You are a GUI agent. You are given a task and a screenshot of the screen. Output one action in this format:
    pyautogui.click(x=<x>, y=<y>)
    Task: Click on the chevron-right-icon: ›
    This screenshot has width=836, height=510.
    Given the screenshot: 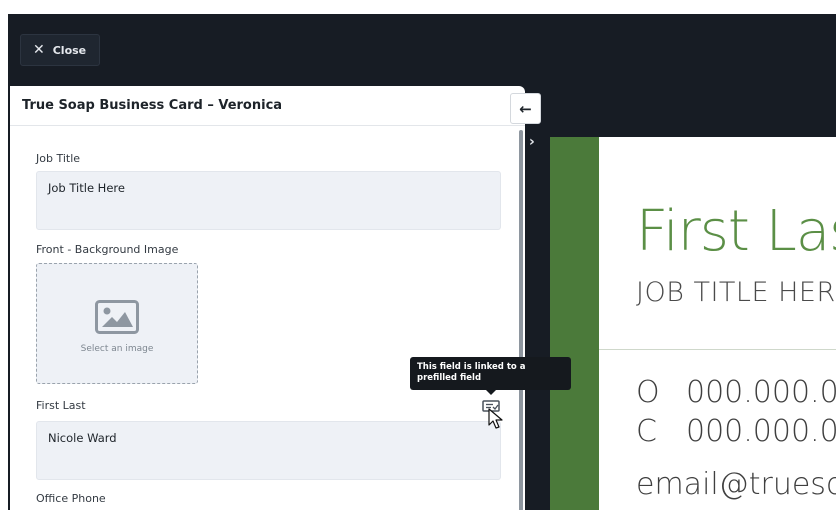 What is the action you would take?
    pyautogui.click(x=532, y=142)
    